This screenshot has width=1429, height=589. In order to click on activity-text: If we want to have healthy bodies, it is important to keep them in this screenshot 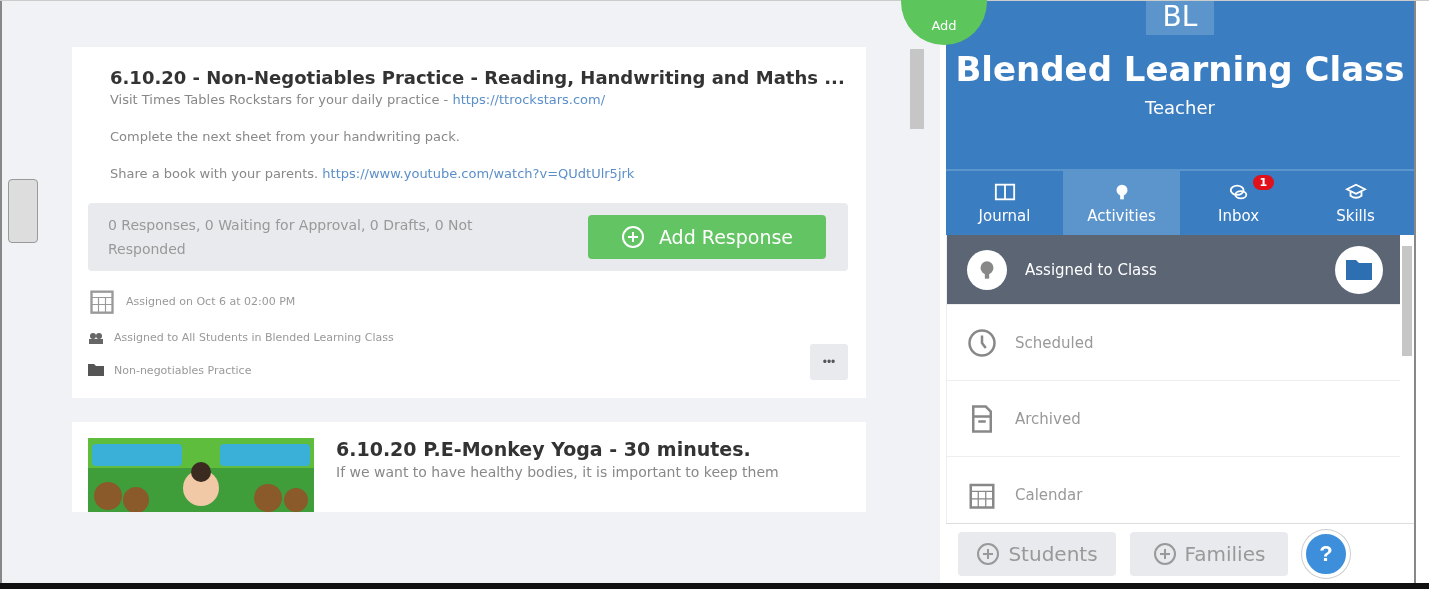, I will do `click(557, 472)`.